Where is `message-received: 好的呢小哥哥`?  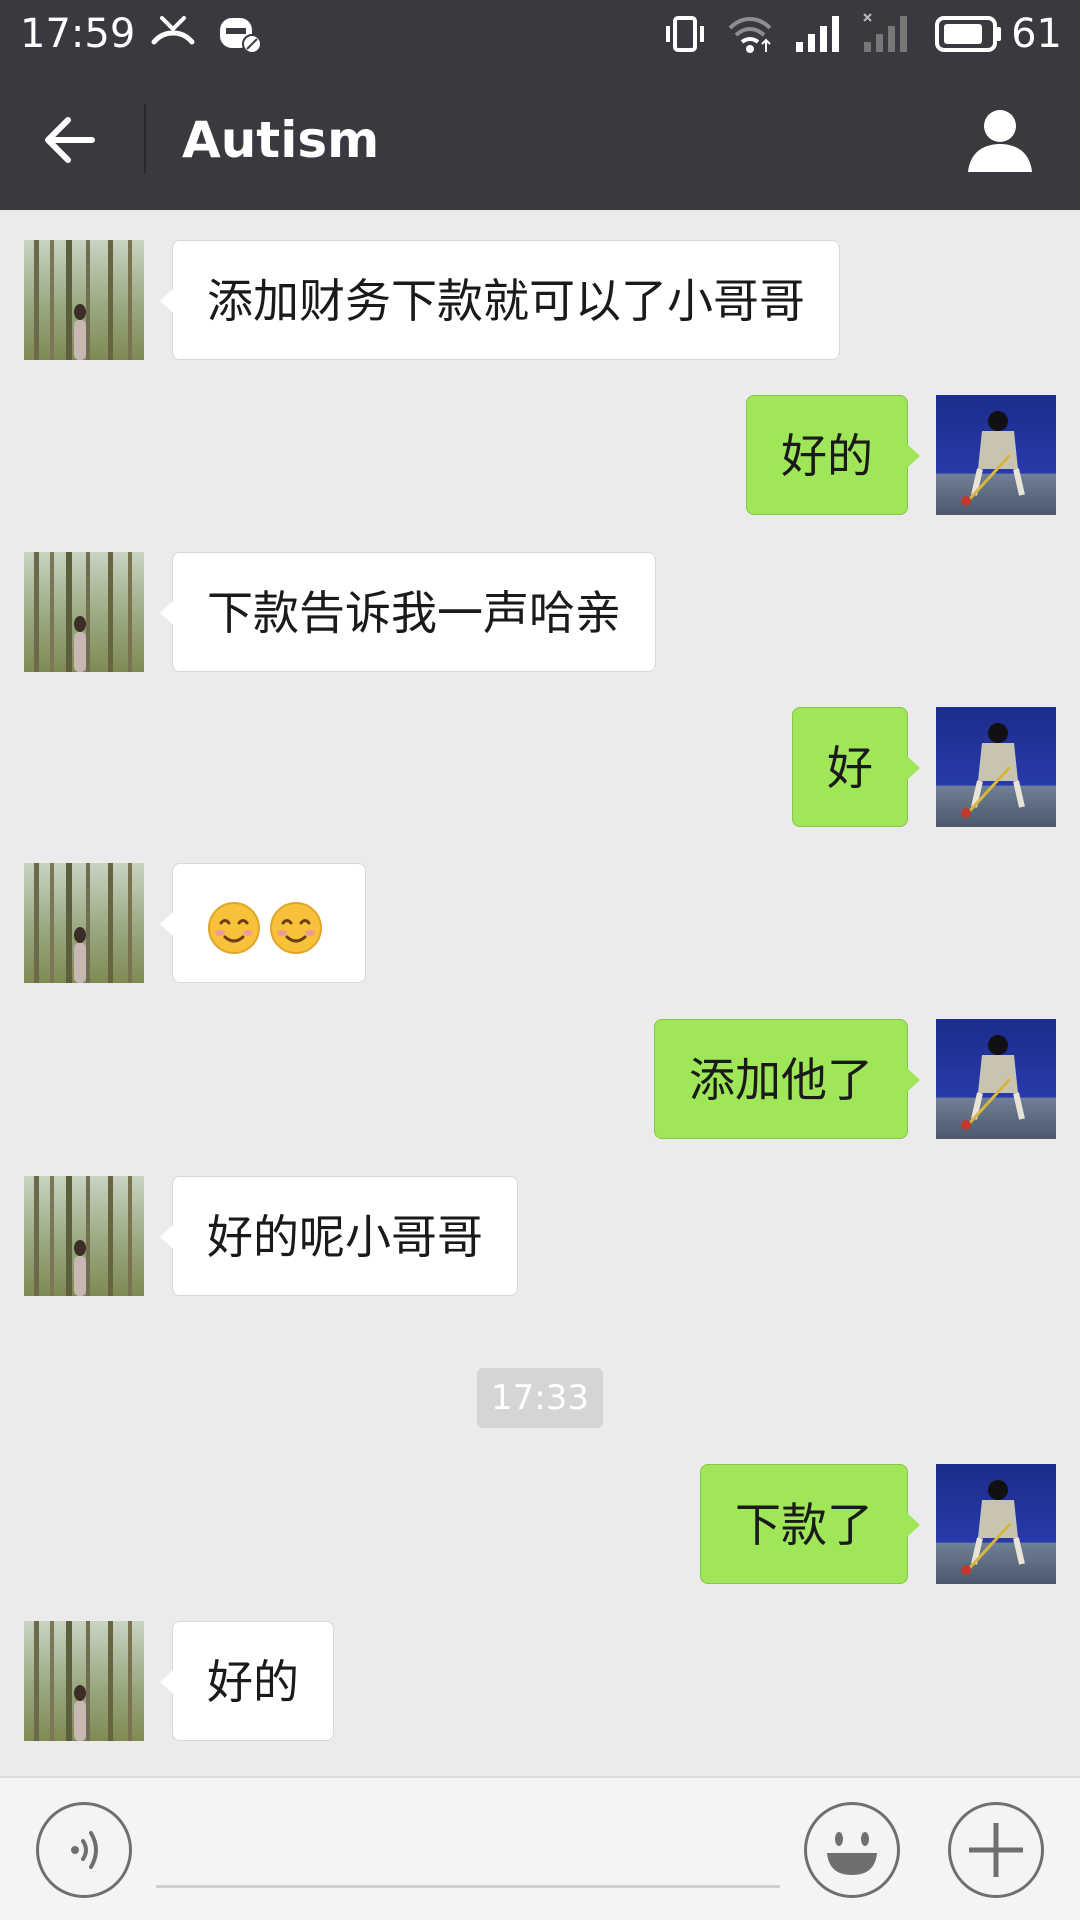
message-received: 好的呢小哥哥 is located at coordinates (540, 1236).